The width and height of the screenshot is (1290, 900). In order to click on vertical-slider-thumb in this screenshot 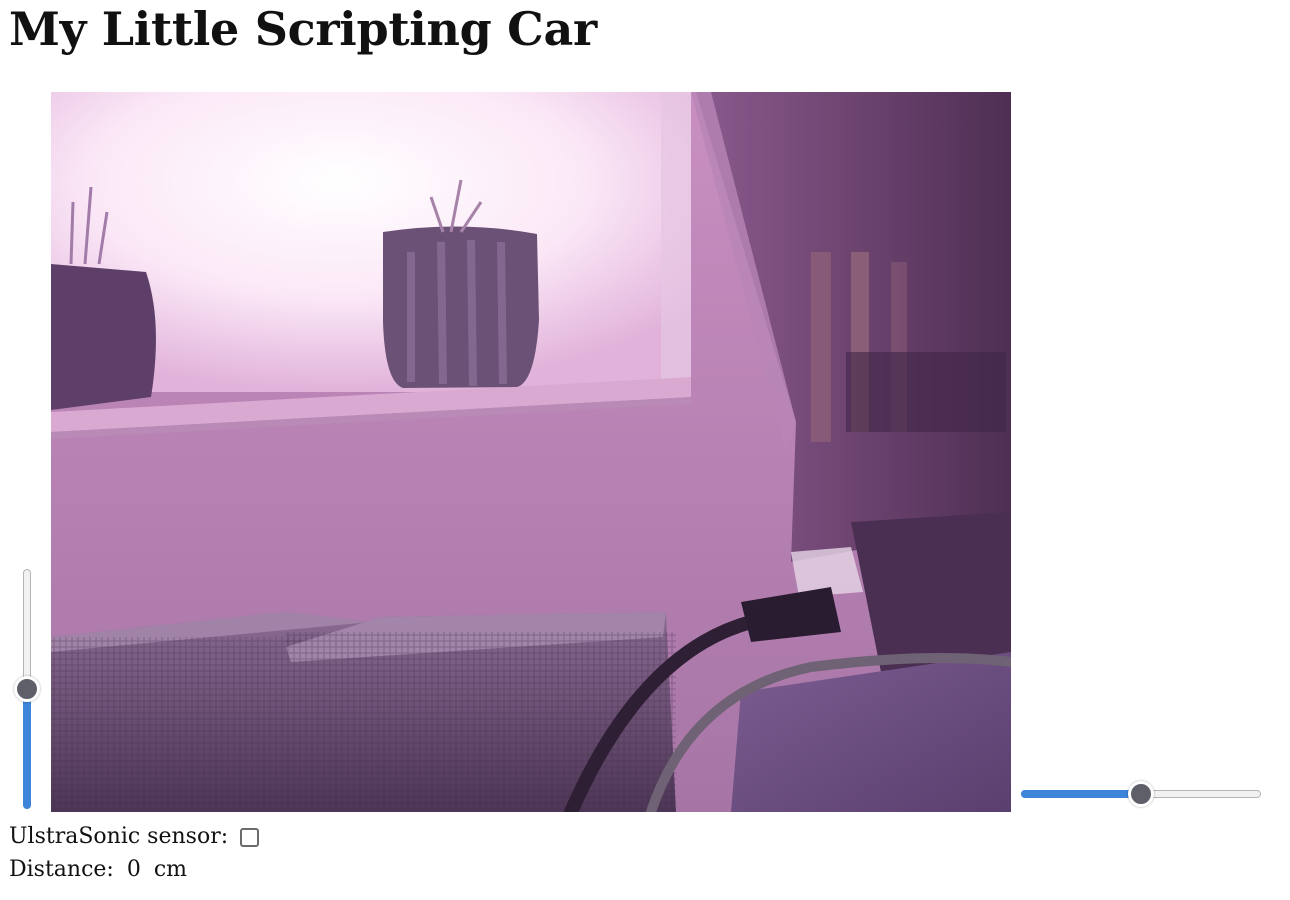, I will do `click(27, 689)`.